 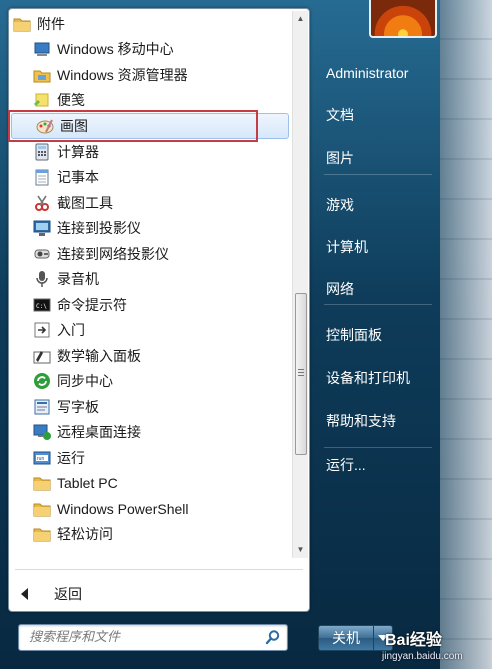 What do you see at coordinates (150, 229) in the screenshot?
I see `program-item: 连接到投影仪` at bounding box center [150, 229].